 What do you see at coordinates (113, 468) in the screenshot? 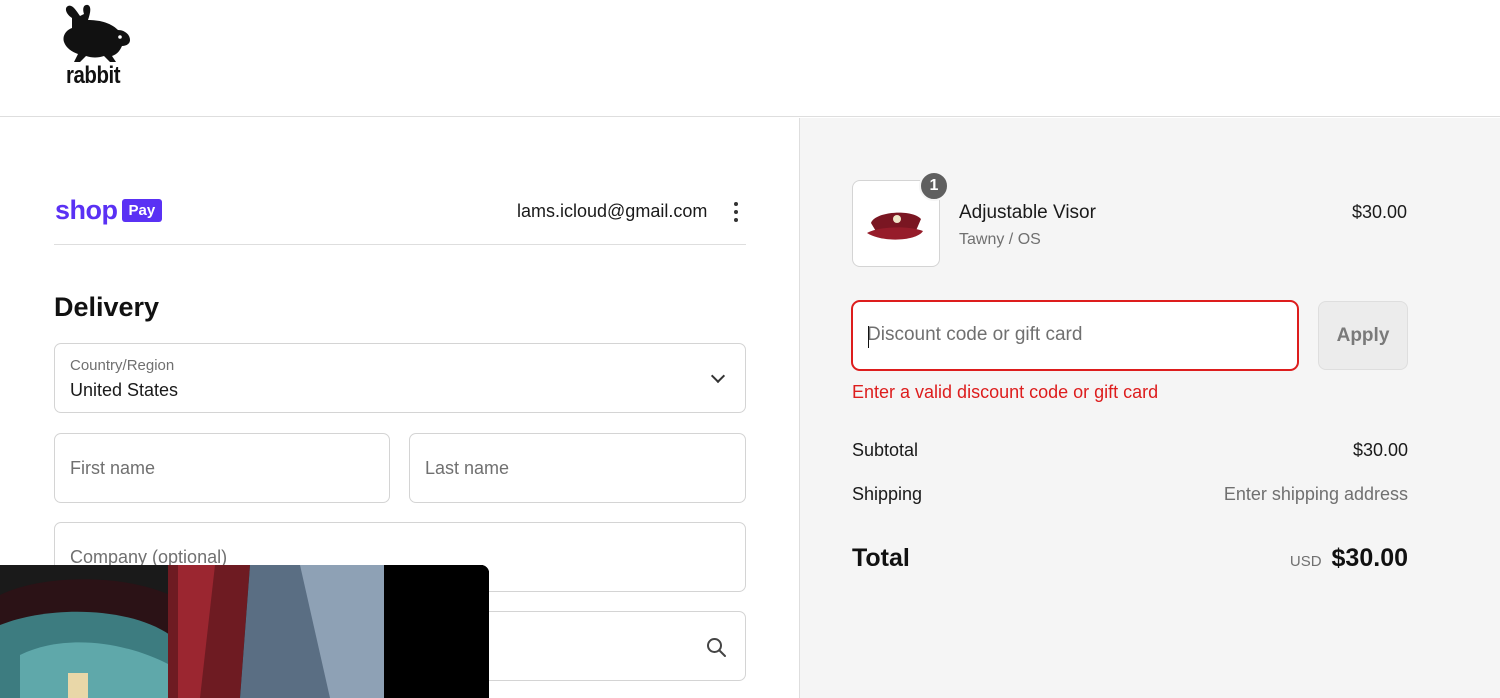
I see `first-name-placeholder: First name` at bounding box center [113, 468].